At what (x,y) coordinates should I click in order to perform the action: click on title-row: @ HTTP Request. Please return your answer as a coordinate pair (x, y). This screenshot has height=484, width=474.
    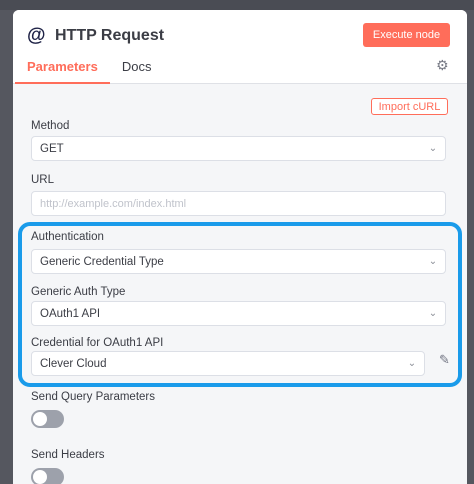
    Looking at the image, I should click on (95, 36).